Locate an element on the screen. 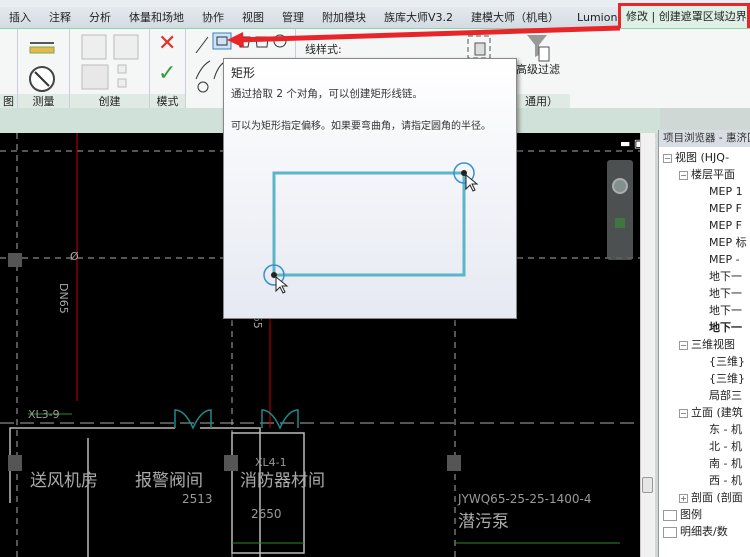 The height and width of the screenshot is (557, 750). equipment-label: 潜污泵 is located at coordinates (483, 522).